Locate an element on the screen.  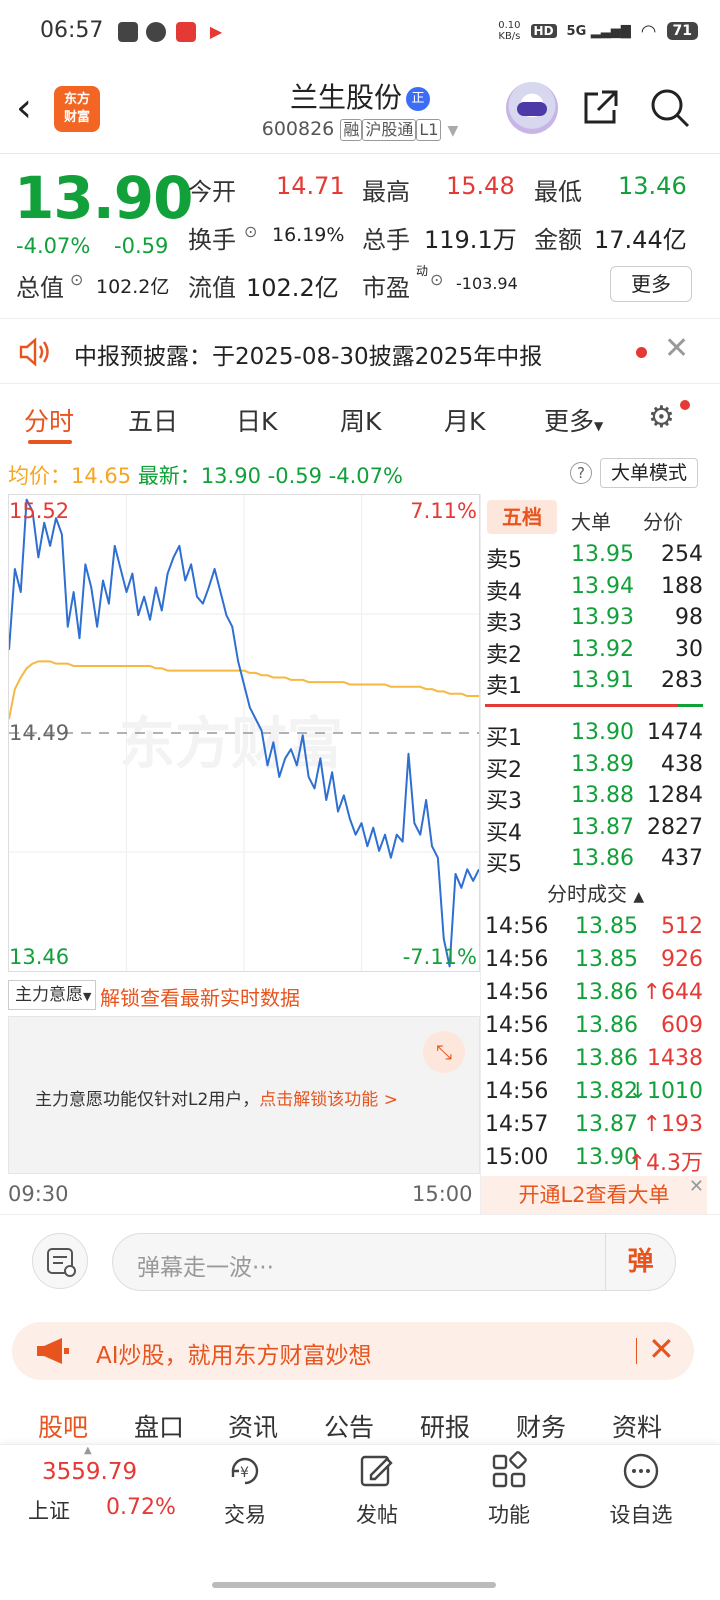
tab-price-dist: 分价 is located at coordinates (663, 520).